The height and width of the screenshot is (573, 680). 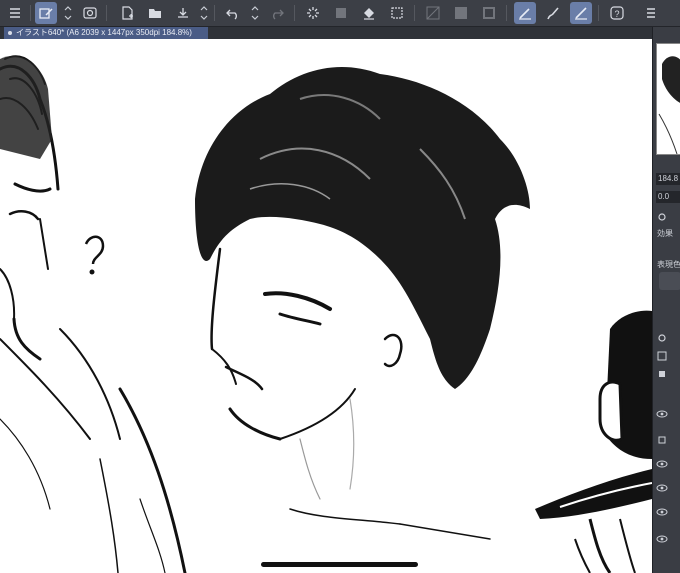 I want to click on transform-icon, so click(x=397, y=13).